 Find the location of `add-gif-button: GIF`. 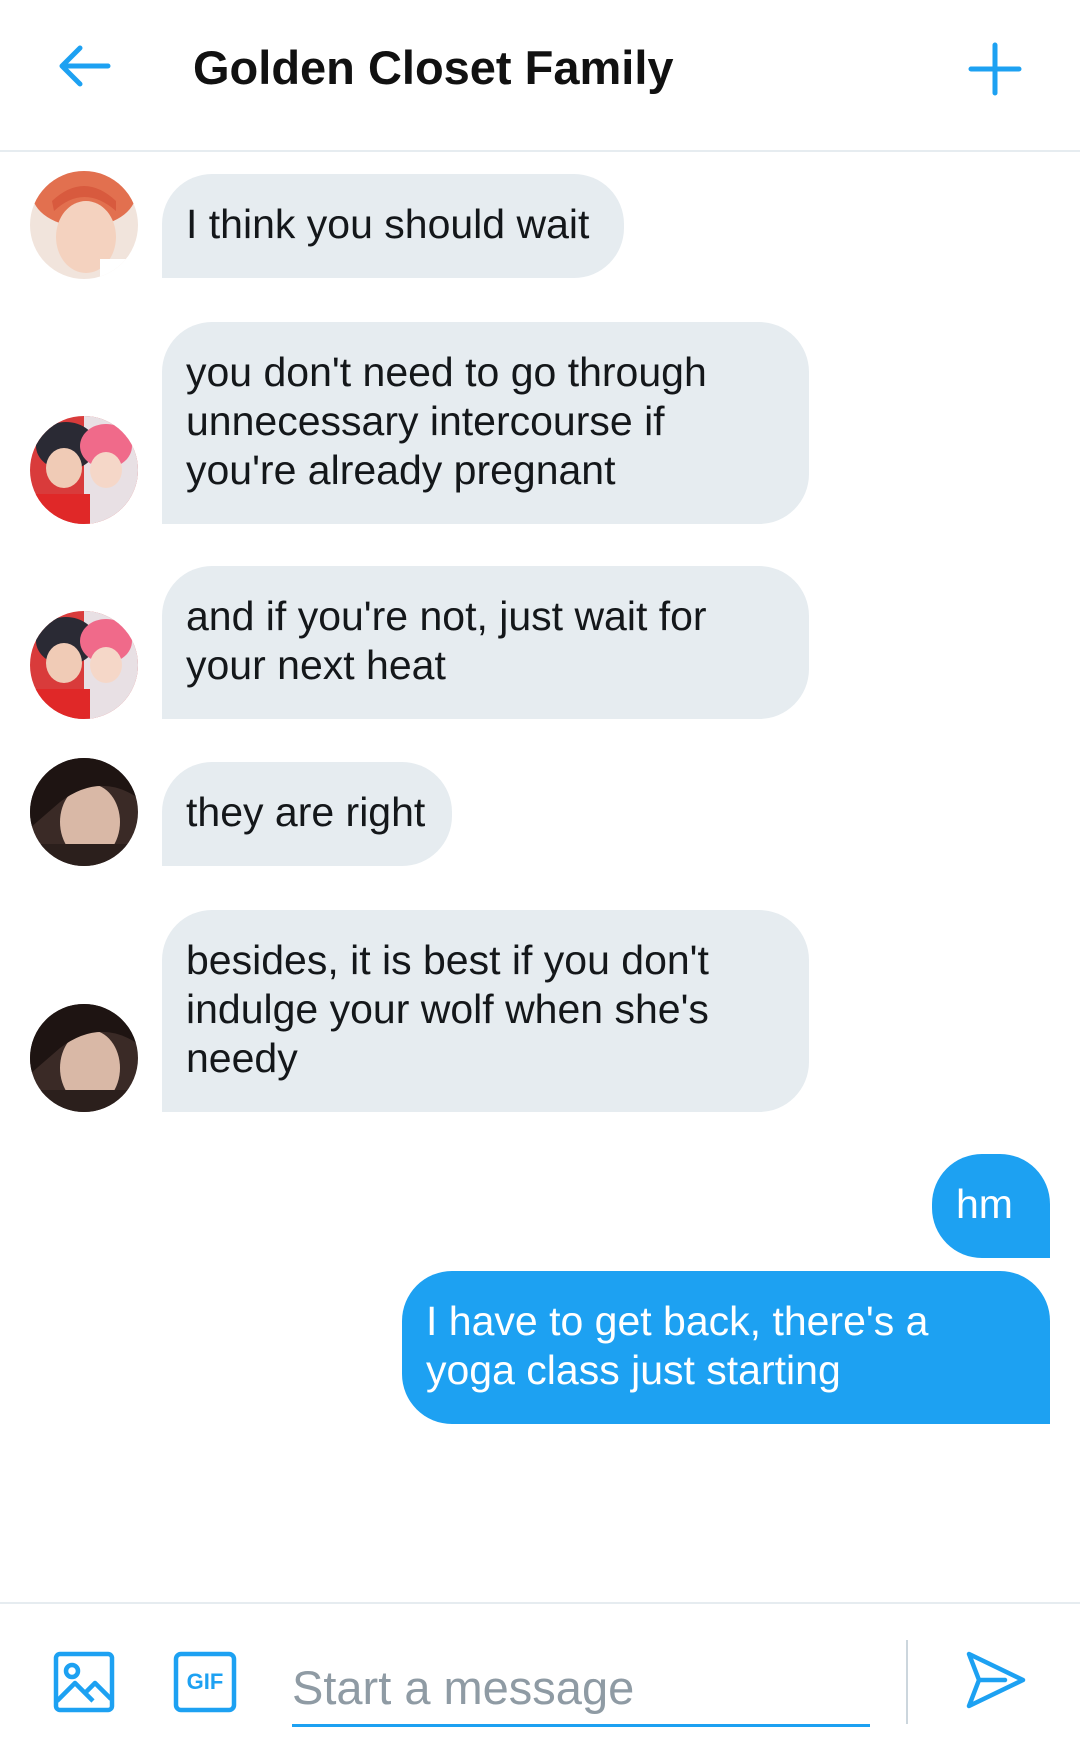

add-gif-button: GIF is located at coordinates (205, 1682).